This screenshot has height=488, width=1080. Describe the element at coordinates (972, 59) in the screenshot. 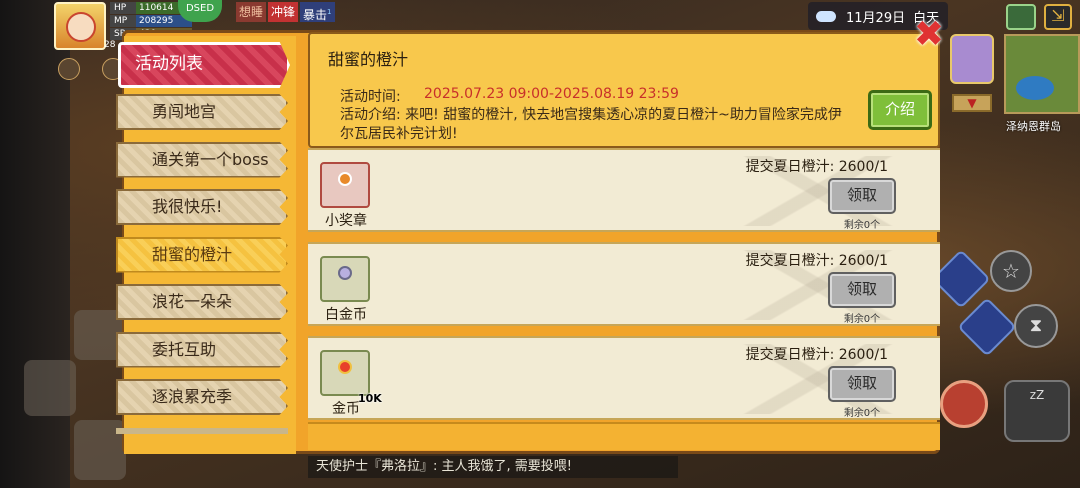

I see `pet-avatar` at that location.